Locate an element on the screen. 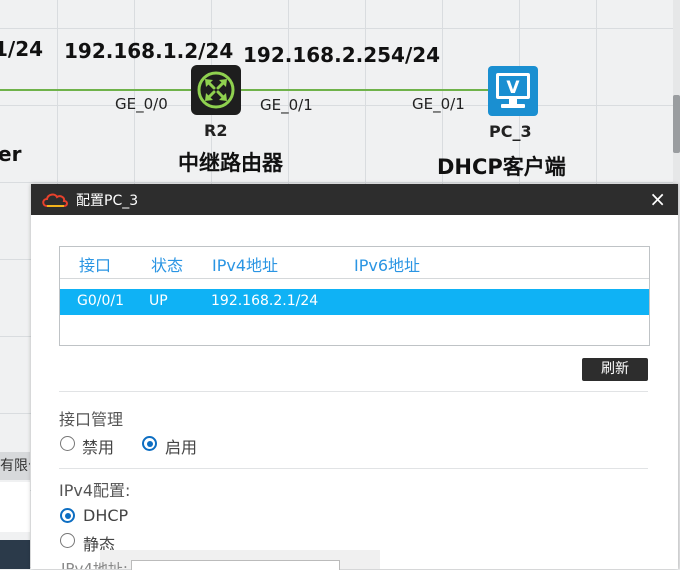 This screenshot has width=680, height=570. cell-status: UP is located at coordinates (158, 301).